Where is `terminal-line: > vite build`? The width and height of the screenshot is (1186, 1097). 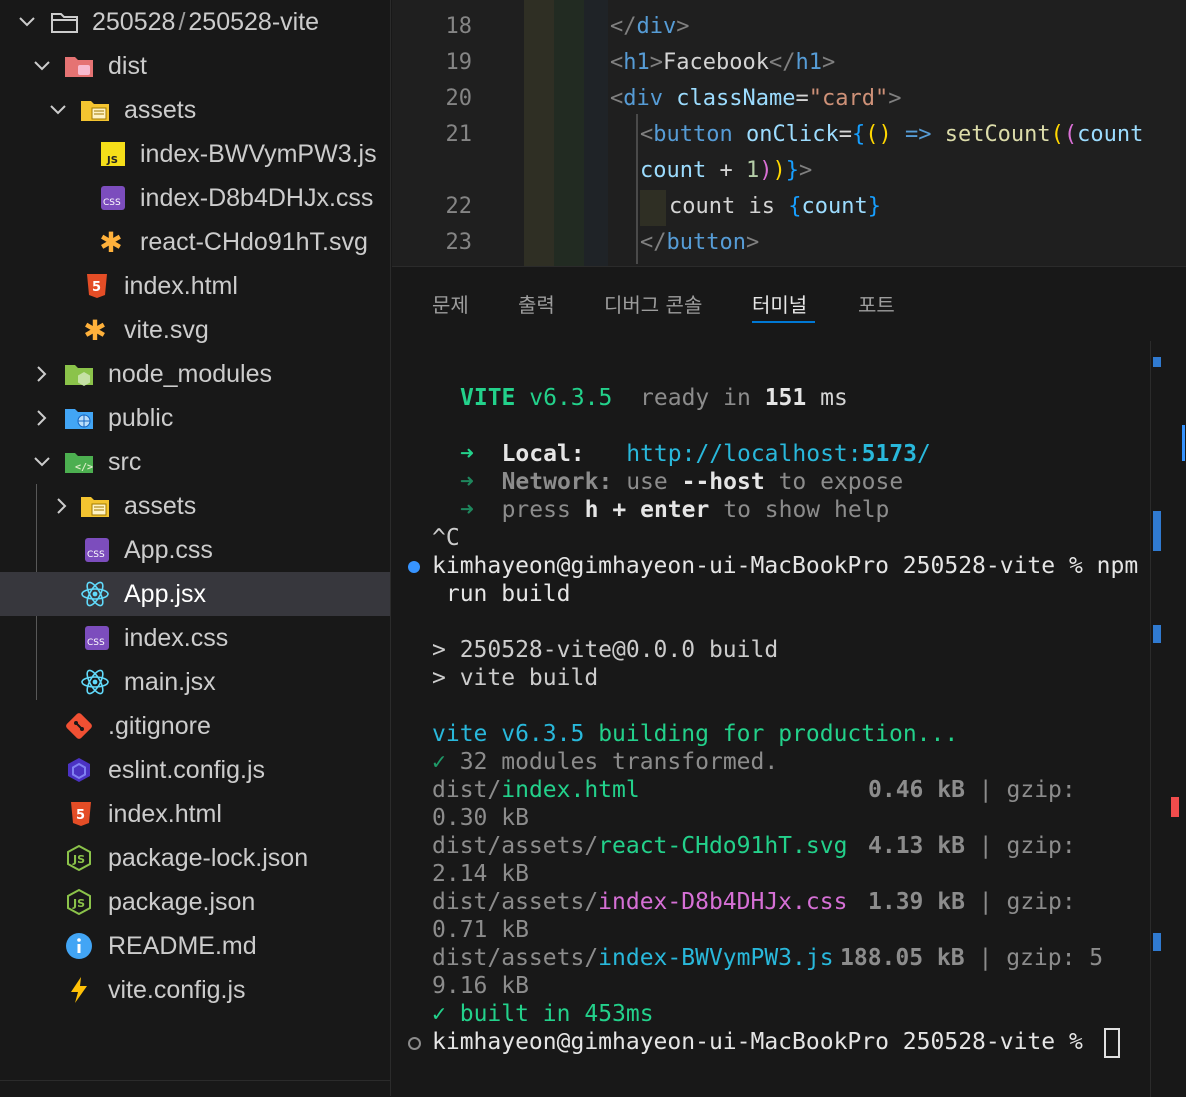 terminal-line: > vite build is located at coordinates (515, 678).